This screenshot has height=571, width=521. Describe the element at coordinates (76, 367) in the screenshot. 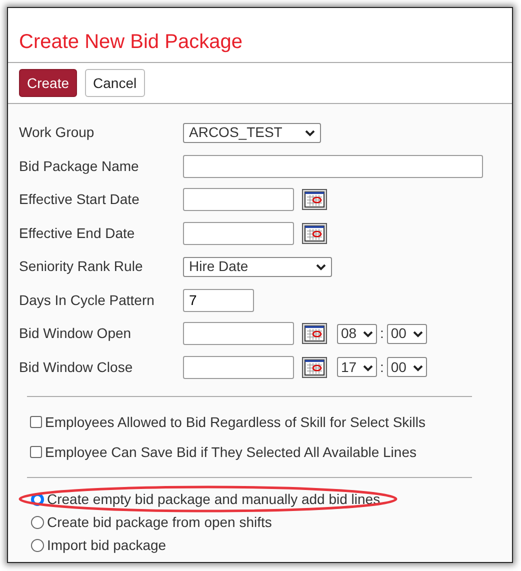

I see `field-label: Bid Window Close` at that location.